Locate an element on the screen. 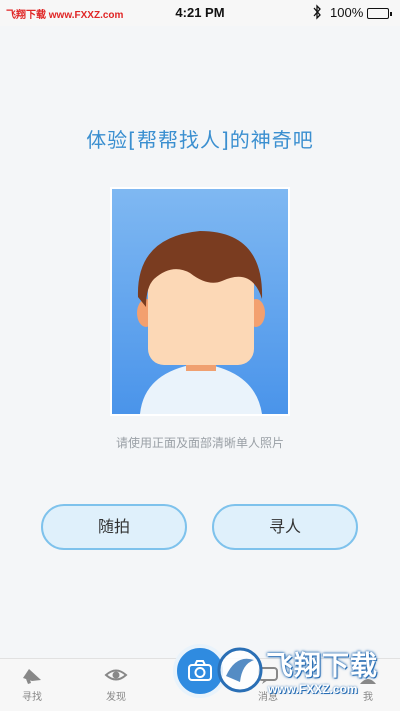  portrait-illustration is located at coordinates (200, 301).